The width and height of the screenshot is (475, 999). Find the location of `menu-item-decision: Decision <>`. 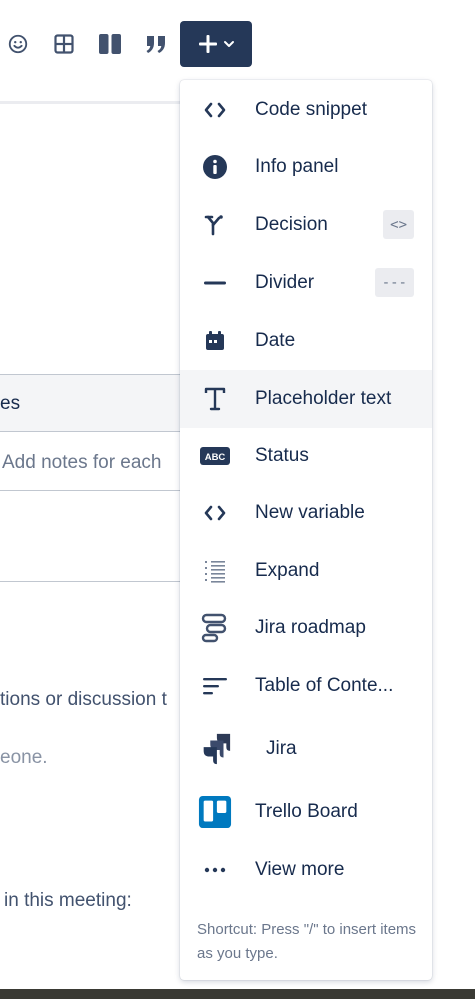

menu-item-decision: Decision <> is located at coordinates (306, 225).